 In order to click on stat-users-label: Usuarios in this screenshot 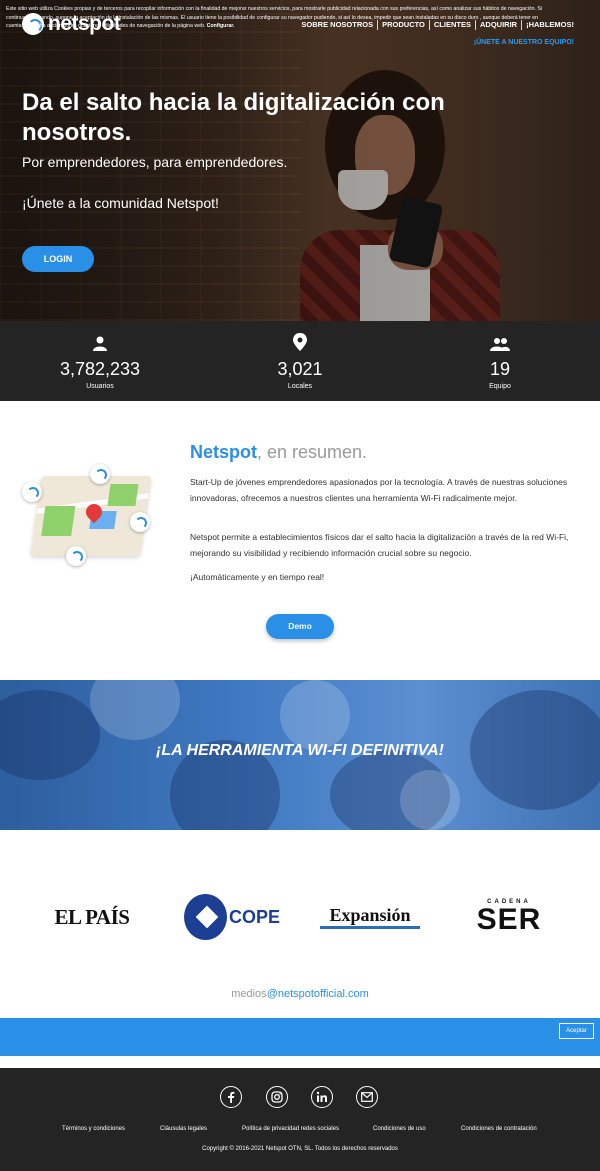, I will do `click(100, 386)`.